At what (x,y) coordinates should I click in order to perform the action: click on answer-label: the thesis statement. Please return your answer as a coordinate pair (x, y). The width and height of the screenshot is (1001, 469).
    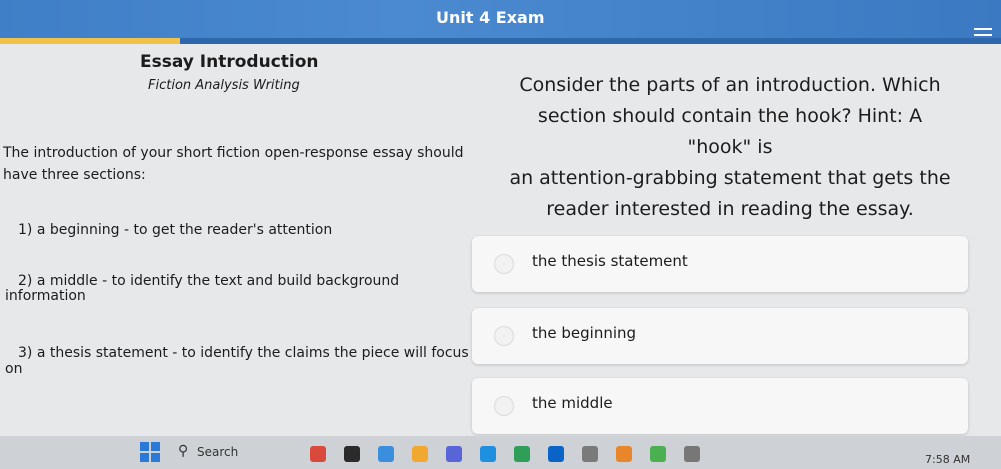
    Looking at the image, I should click on (610, 261).